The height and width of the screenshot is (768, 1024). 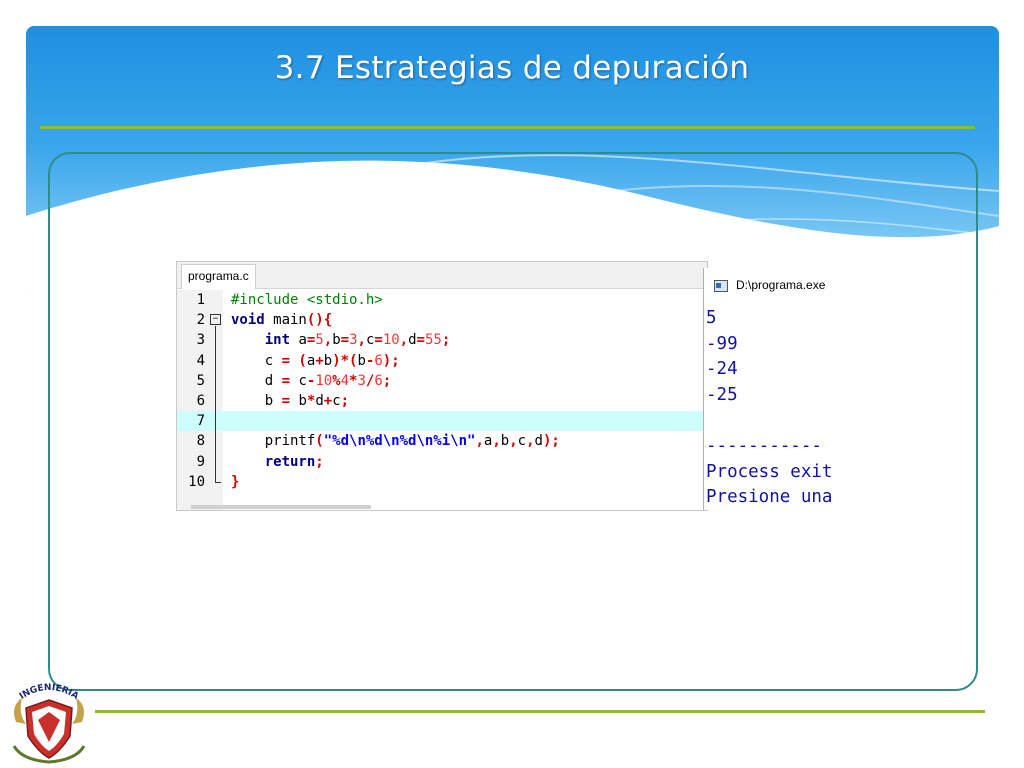 What do you see at coordinates (442, 381) in the screenshot?
I see `code-line: 5 d = c-10%4*3/6;` at bounding box center [442, 381].